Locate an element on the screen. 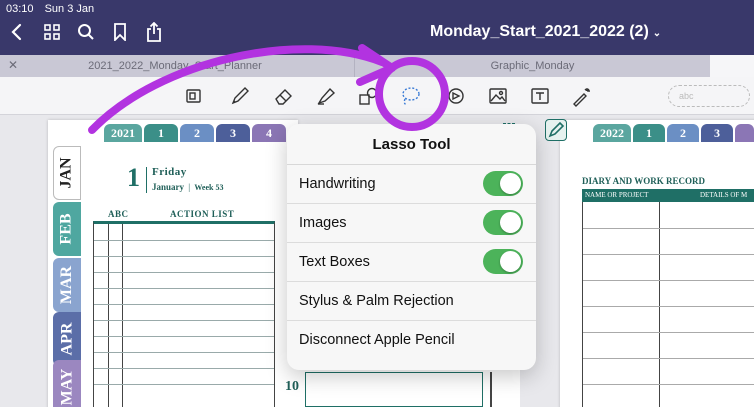  month-tab-label: APR is located at coordinates (67, 339).